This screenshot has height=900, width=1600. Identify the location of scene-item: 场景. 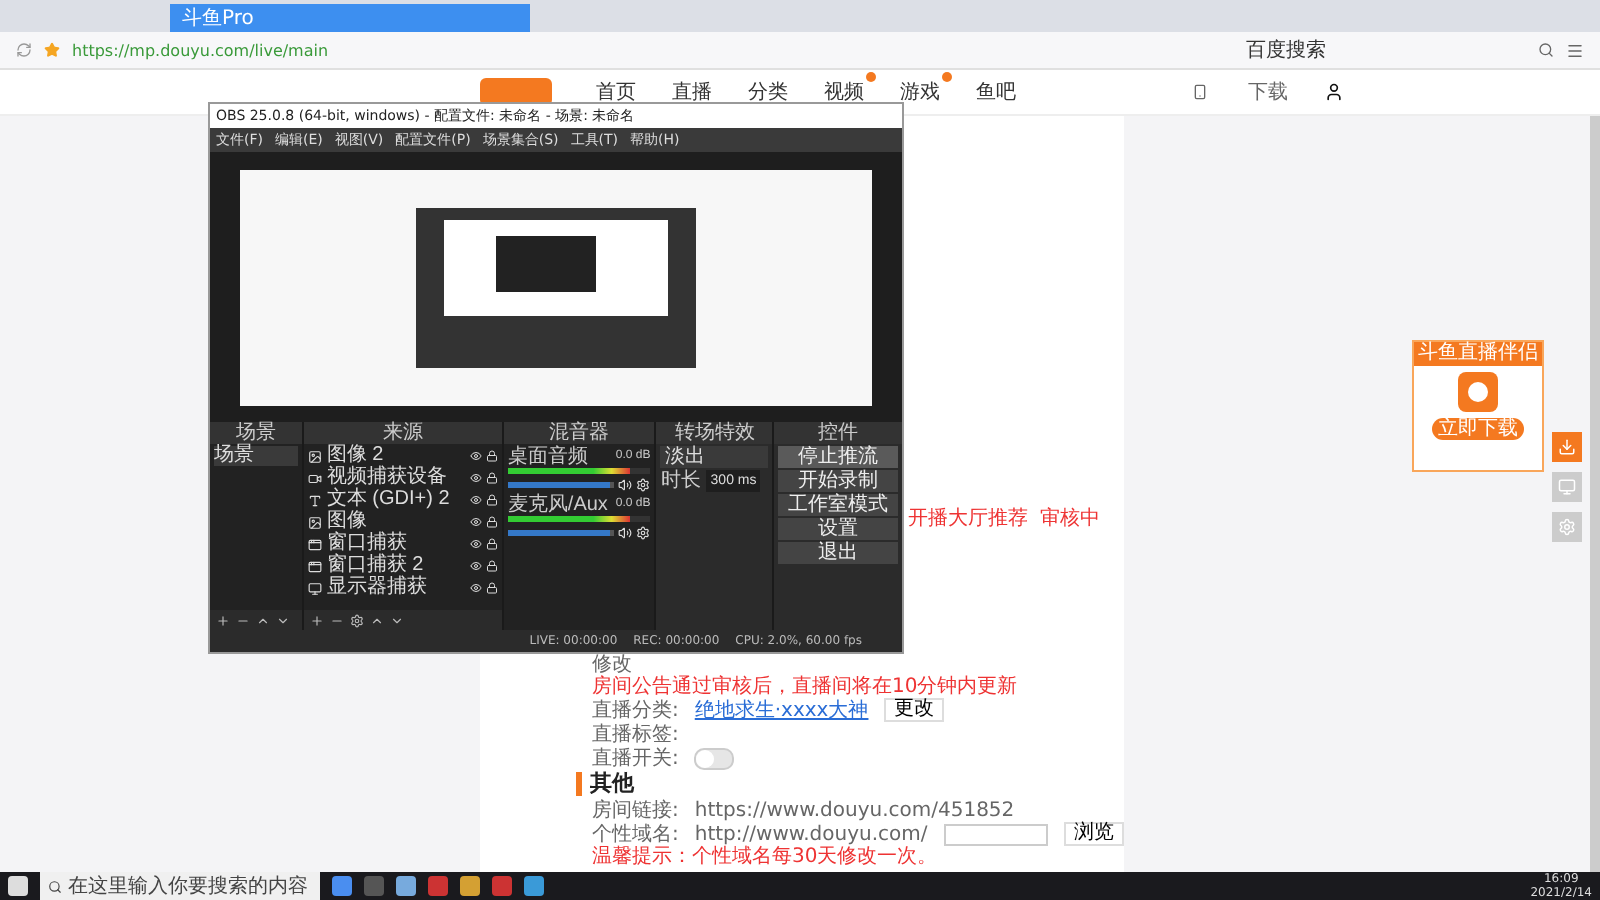
(256, 456).